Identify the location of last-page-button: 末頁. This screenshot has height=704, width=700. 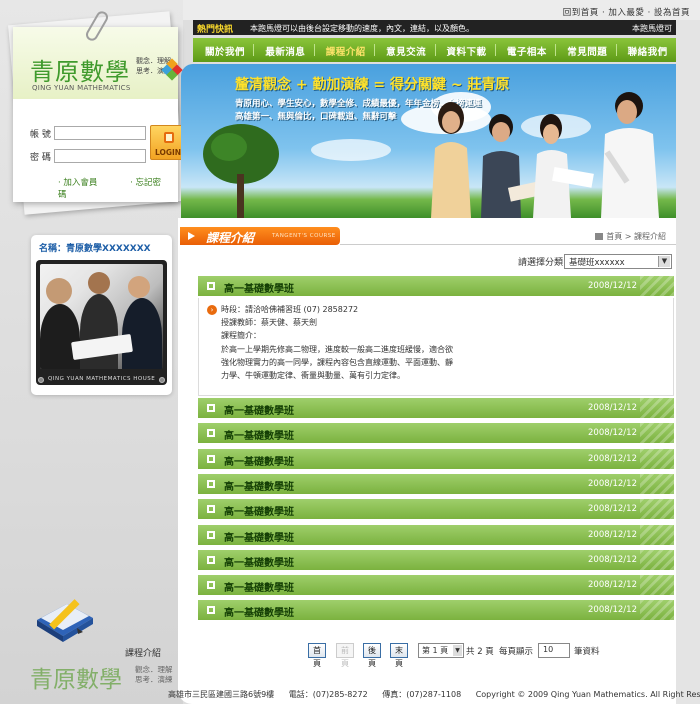
(399, 655).